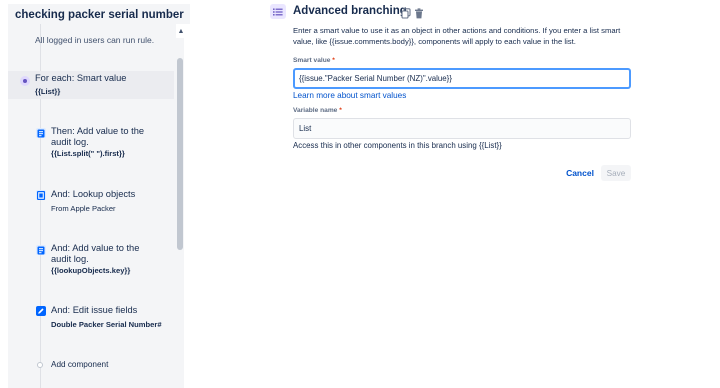  I want to click on truncated-text, so click(96, 25).